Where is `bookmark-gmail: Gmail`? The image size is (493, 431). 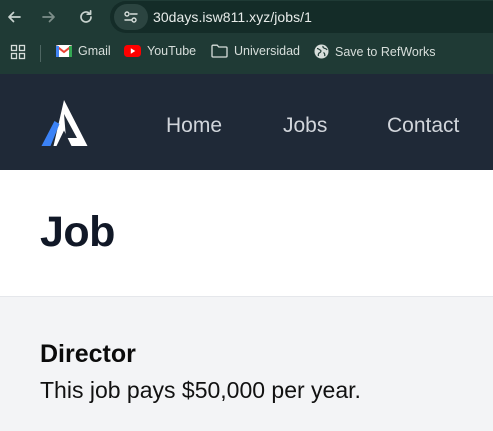 bookmark-gmail: Gmail is located at coordinates (83, 51).